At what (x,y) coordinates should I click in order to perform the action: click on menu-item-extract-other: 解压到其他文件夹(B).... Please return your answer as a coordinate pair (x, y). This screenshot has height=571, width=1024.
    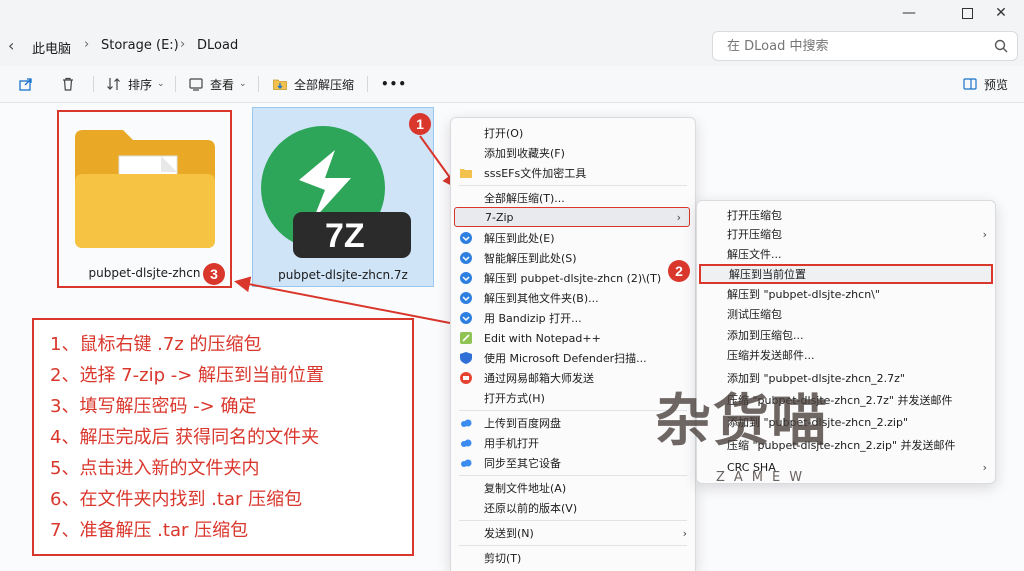
    Looking at the image, I should click on (573, 298).